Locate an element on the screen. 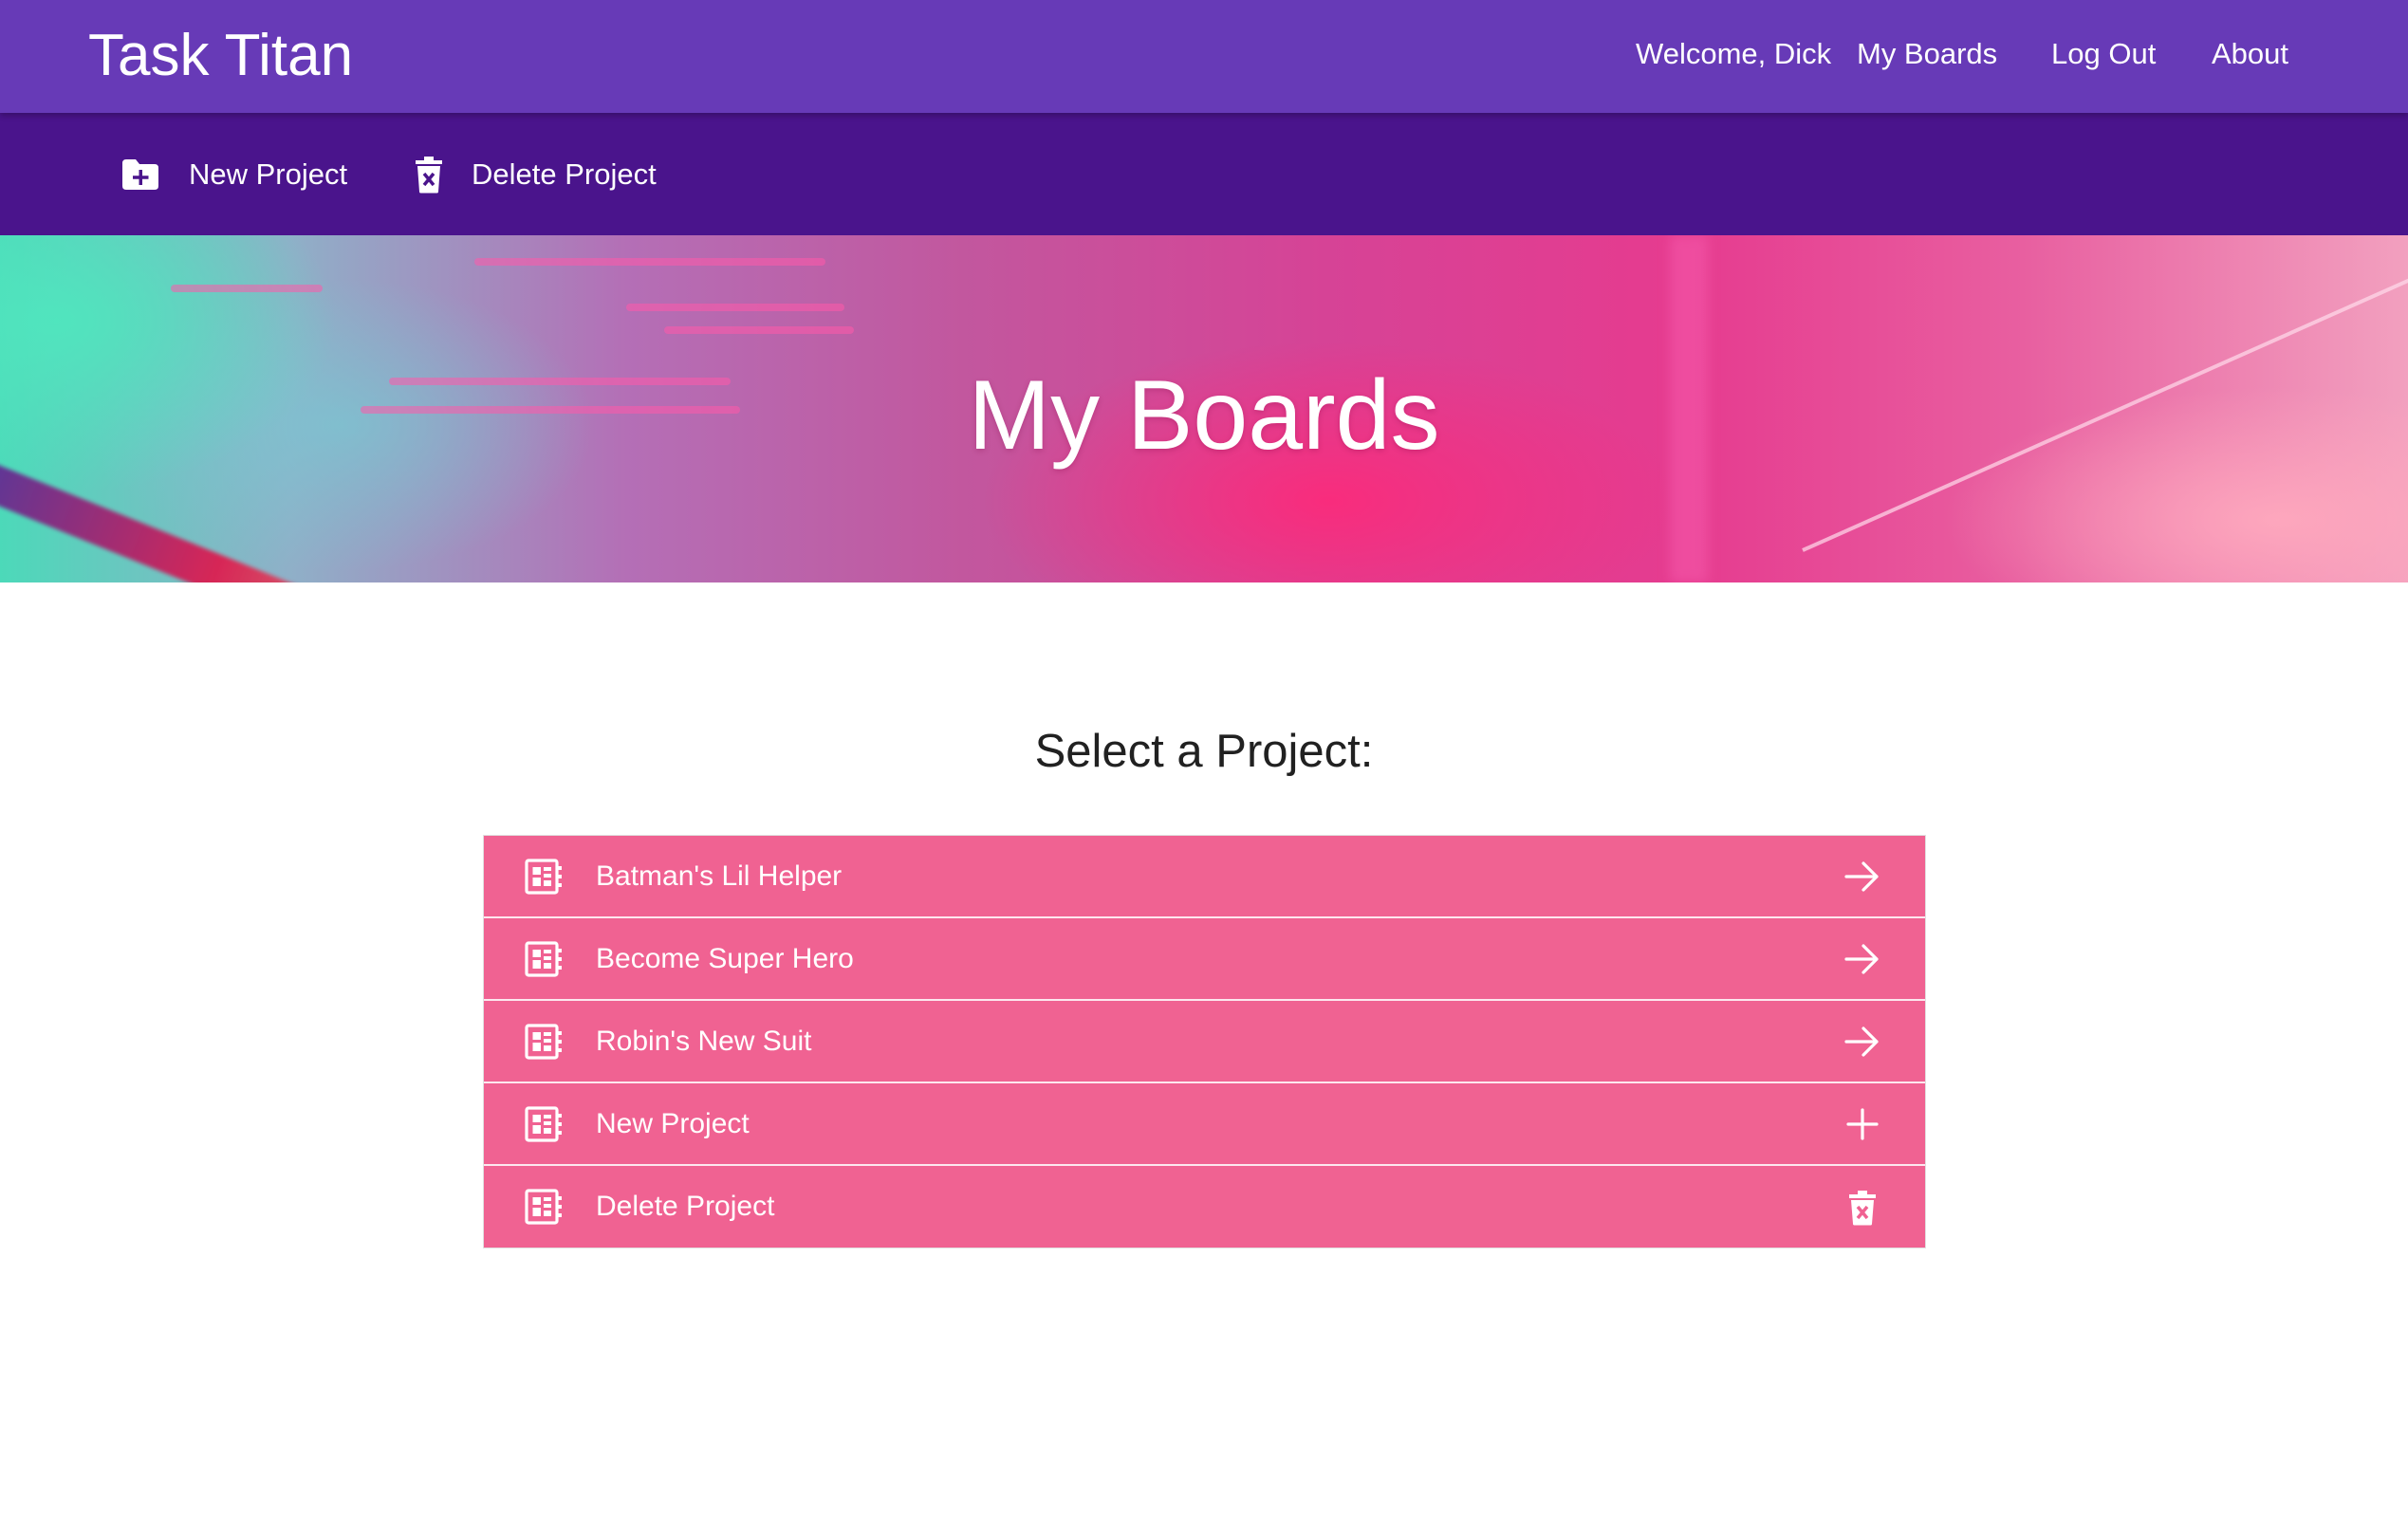  project-title: Become Super Hero is located at coordinates (725, 958).